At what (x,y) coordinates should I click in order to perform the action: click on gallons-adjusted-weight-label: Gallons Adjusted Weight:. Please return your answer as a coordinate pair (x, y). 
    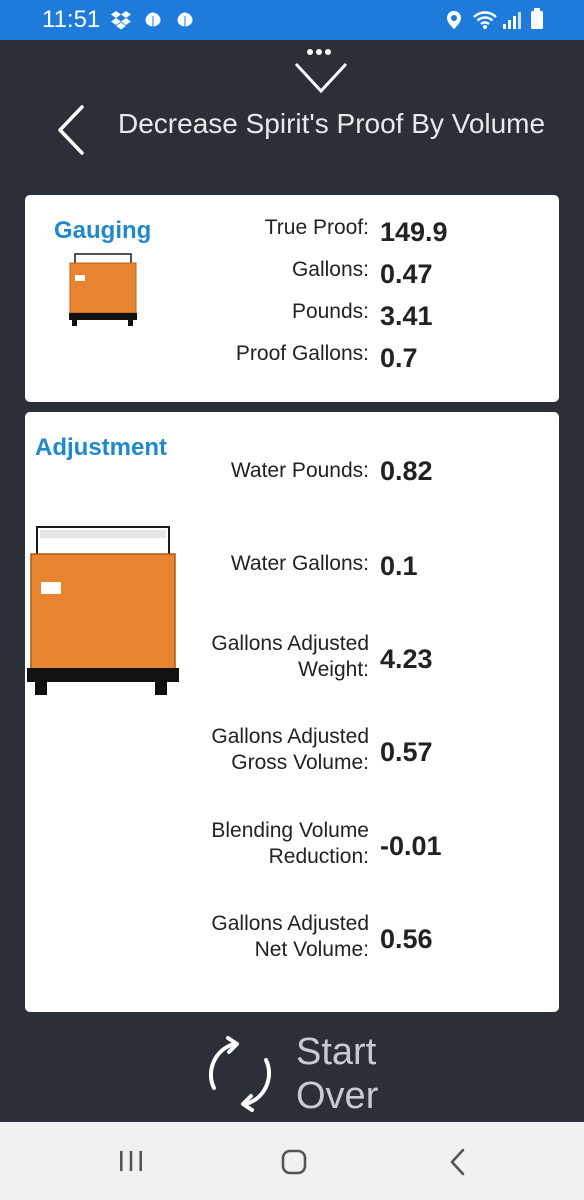
    Looking at the image, I should click on (290, 656).